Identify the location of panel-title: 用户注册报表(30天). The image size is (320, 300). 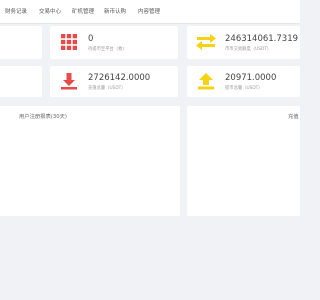
(43, 117).